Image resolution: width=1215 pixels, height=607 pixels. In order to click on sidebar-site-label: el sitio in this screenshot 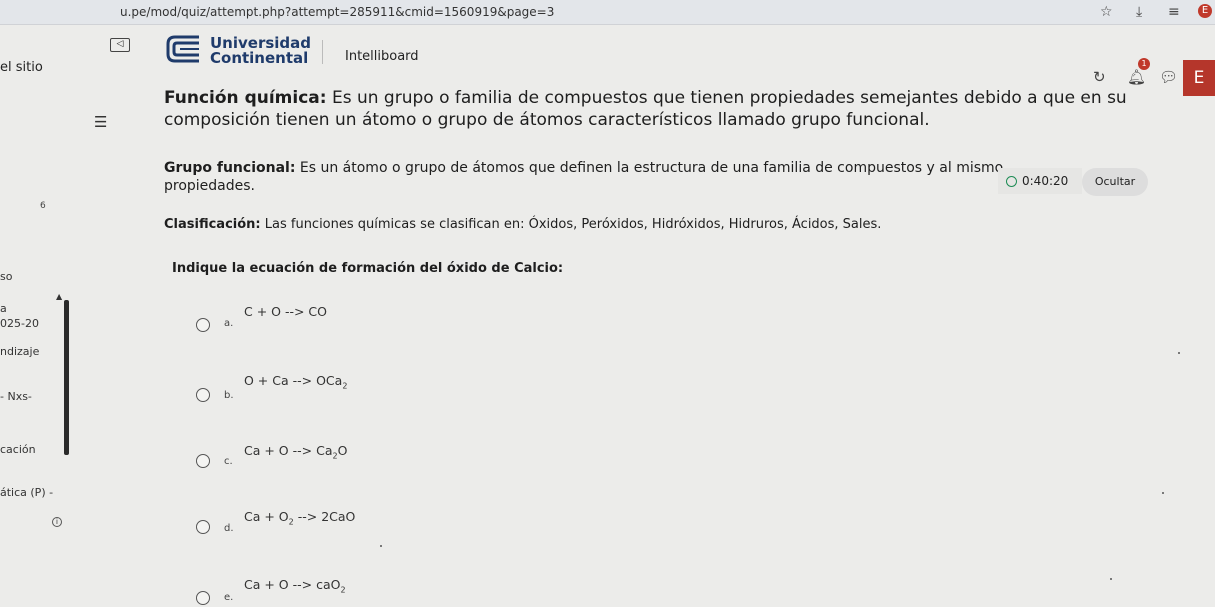, I will do `click(21, 67)`.